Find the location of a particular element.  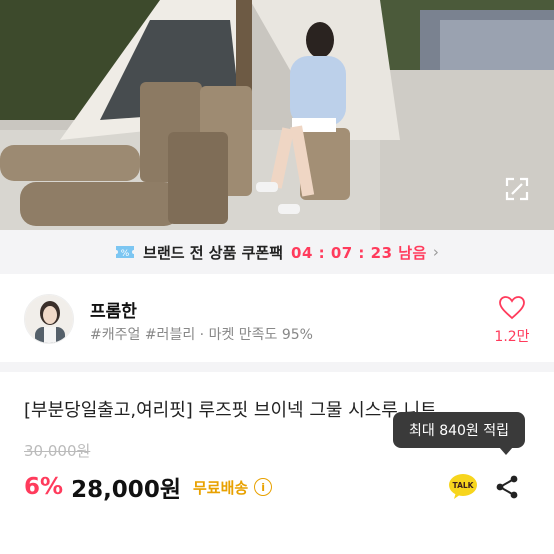

shop-avatar is located at coordinates (49, 319).